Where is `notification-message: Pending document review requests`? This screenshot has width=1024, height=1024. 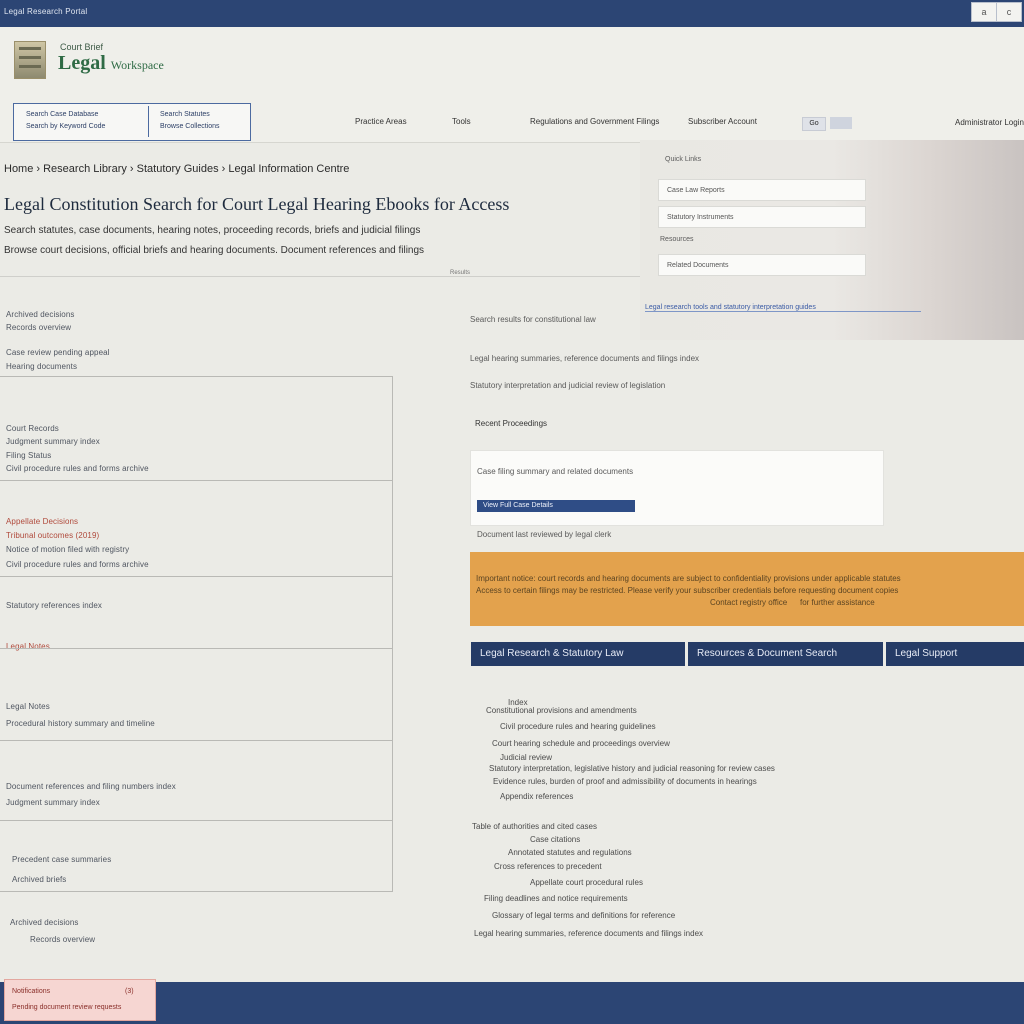 notification-message: Pending document review requests is located at coordinates (67, 1007).